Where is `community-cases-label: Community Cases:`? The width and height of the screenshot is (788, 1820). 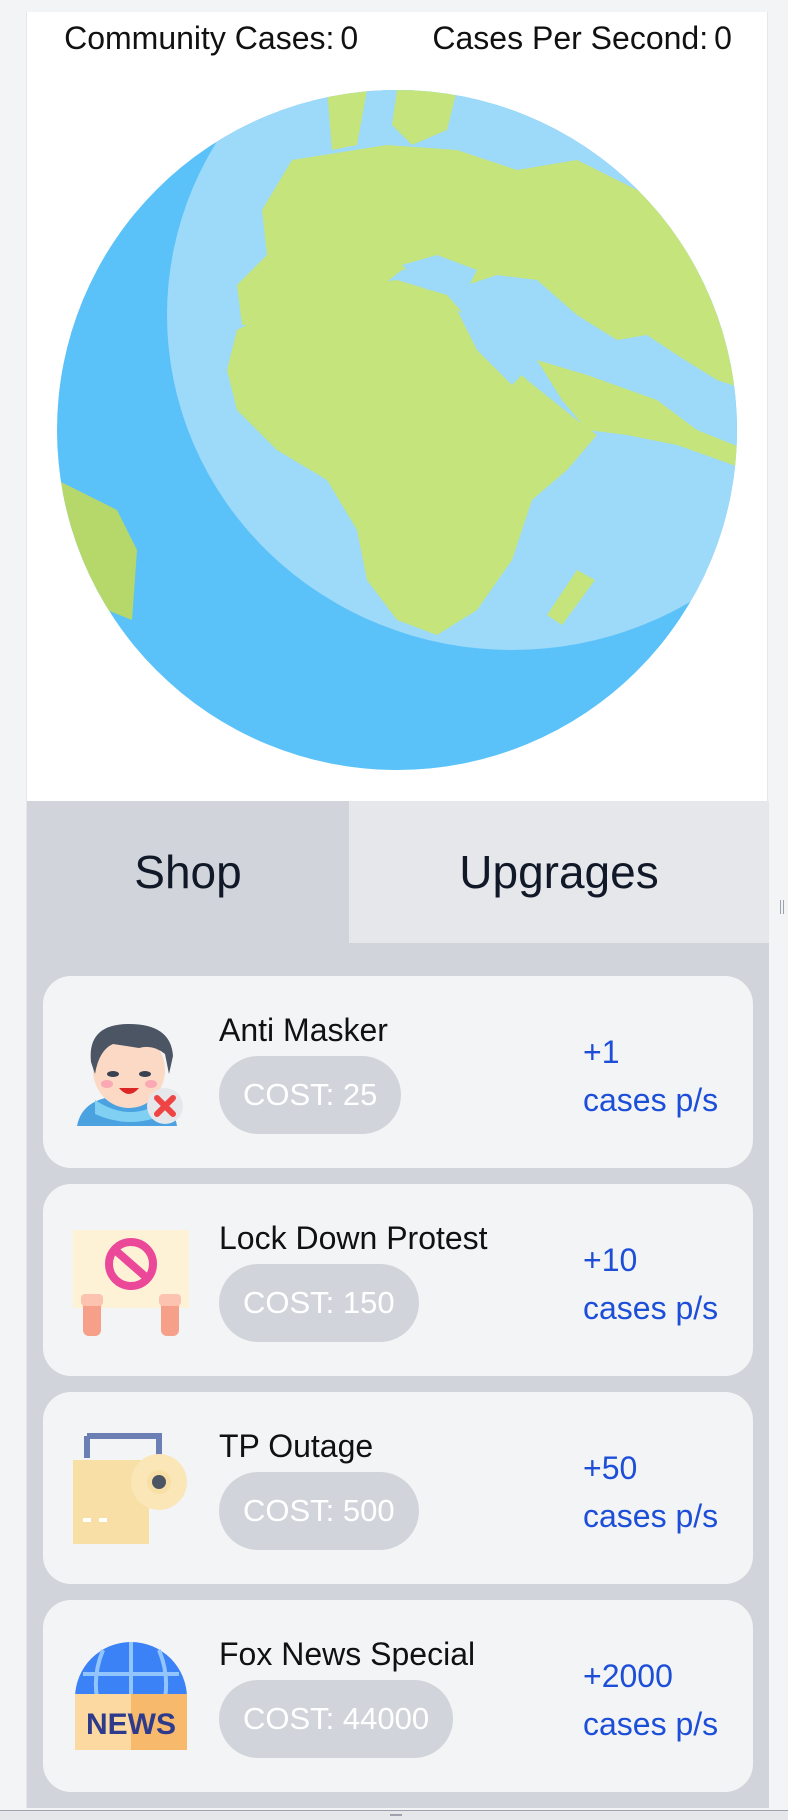
community-cases-label: Community Cases: is located at coordinates (199, 37).